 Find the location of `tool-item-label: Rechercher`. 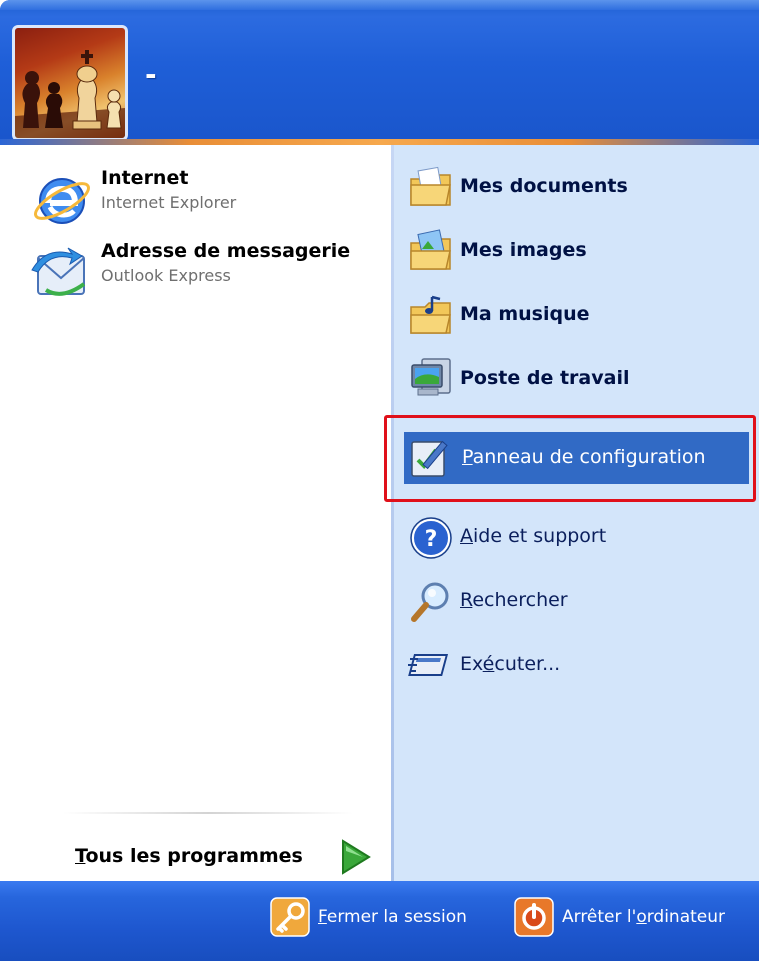

tool-item-label: Rechercher is located at coordinates (514, 600).